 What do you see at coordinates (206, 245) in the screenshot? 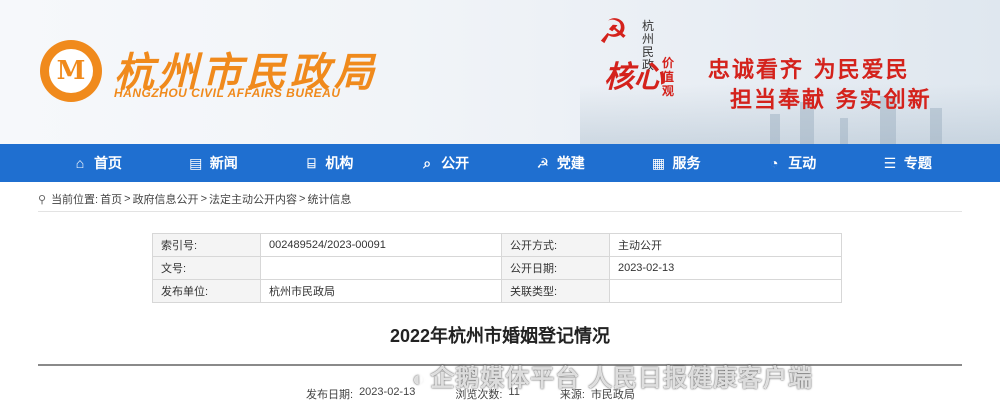
I see `meta-key: 索引号:` at bounding box center [206, 245].